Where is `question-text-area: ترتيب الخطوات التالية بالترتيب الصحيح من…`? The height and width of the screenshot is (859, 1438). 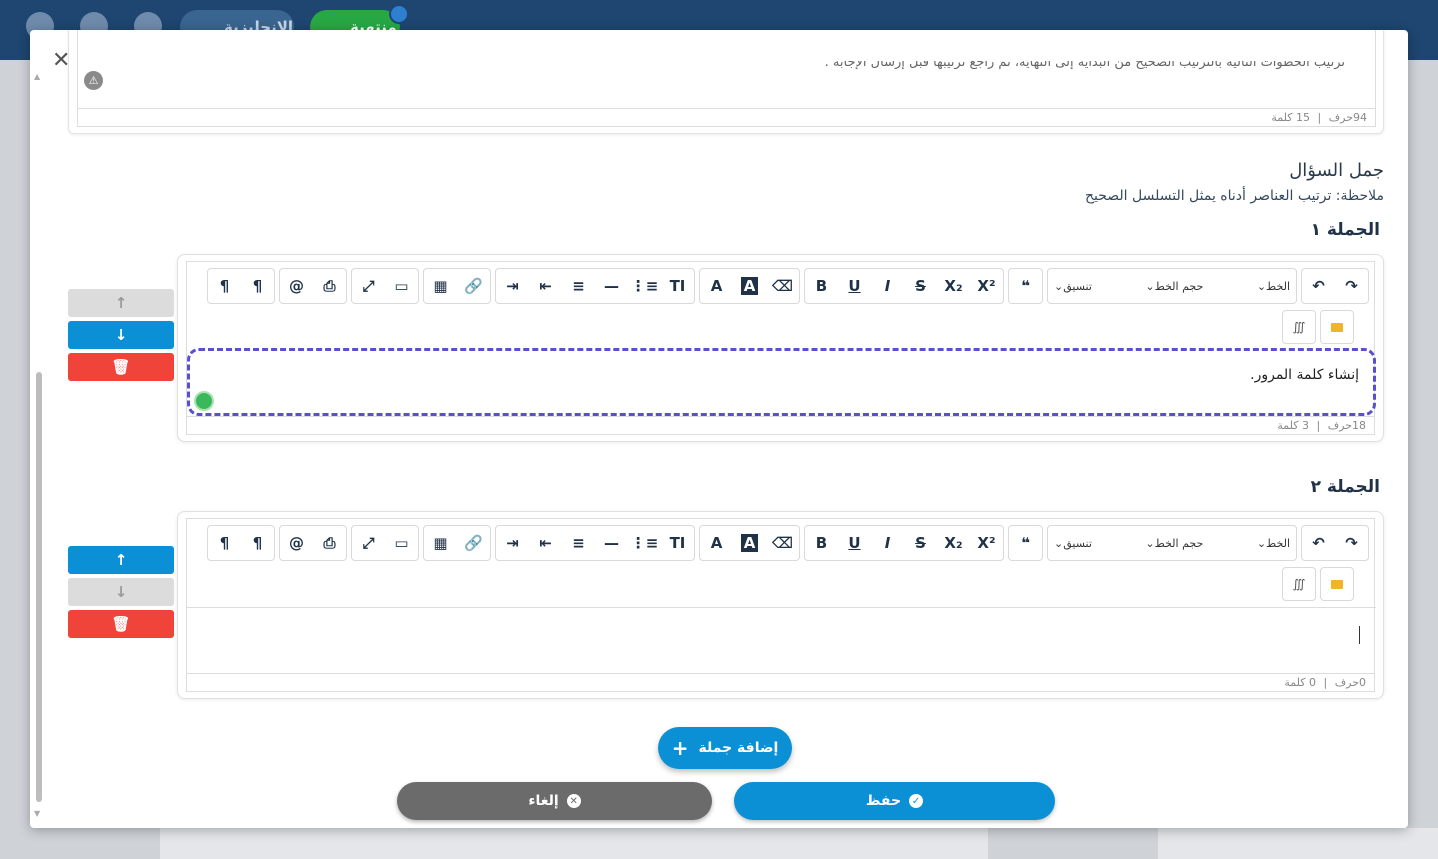
question-text-area: ترتيب الخطوات التالية بالترتيب الصحيح من… is located at coordinates (726, 78).